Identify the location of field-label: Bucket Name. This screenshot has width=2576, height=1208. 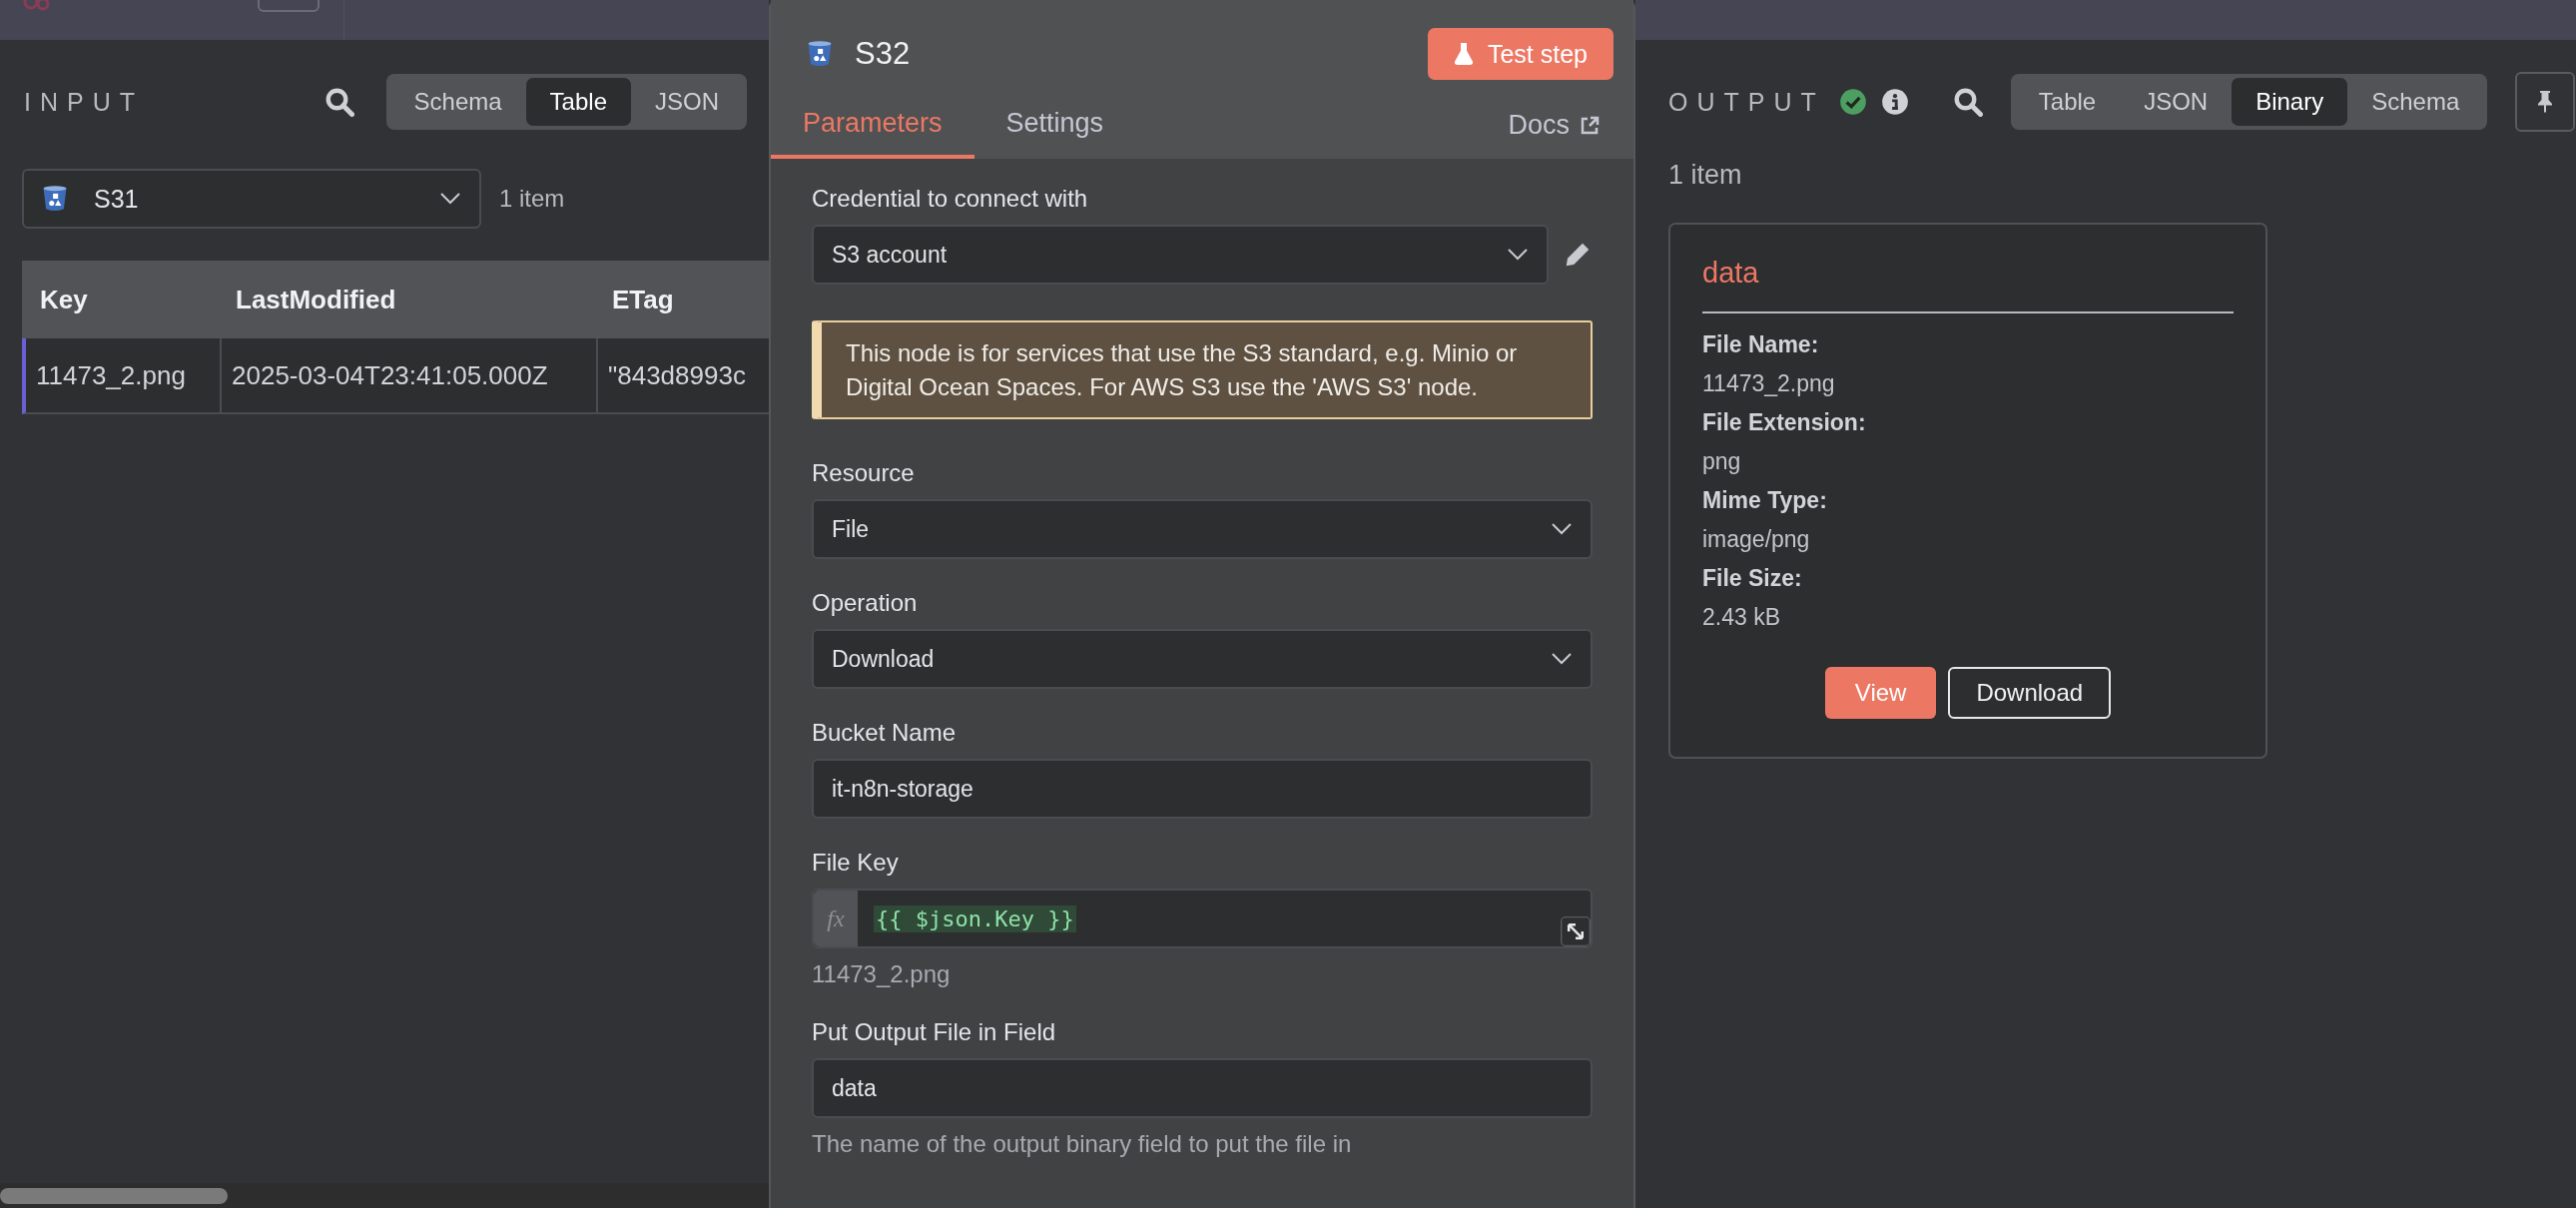
(885, 733).